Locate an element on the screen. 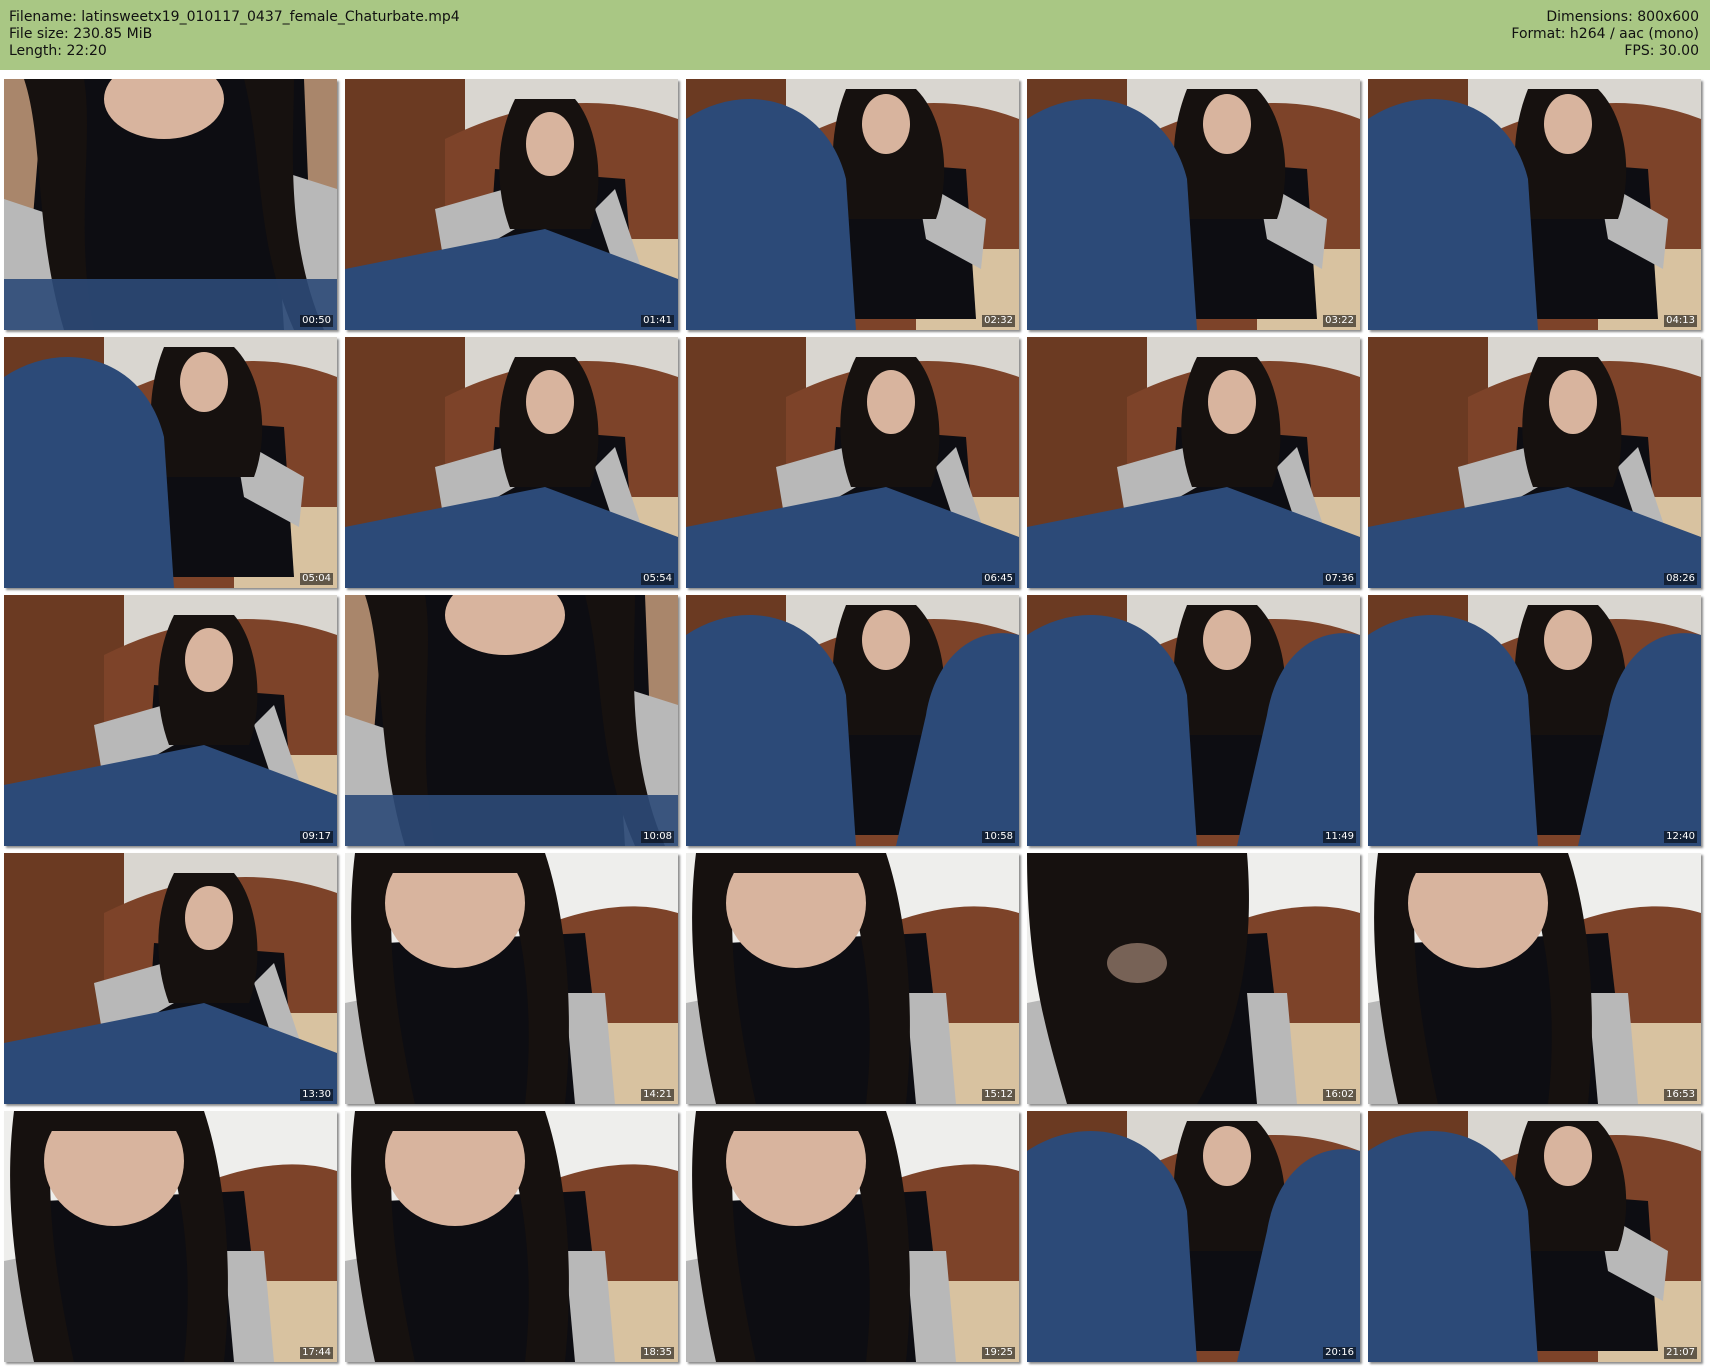  video-thumbnail: 17:44 is located at coordinates (170, 1236).